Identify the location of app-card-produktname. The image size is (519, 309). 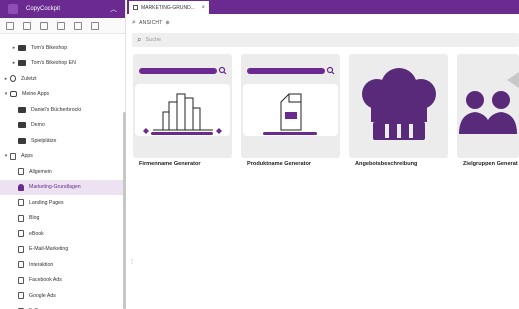
(290, 106).